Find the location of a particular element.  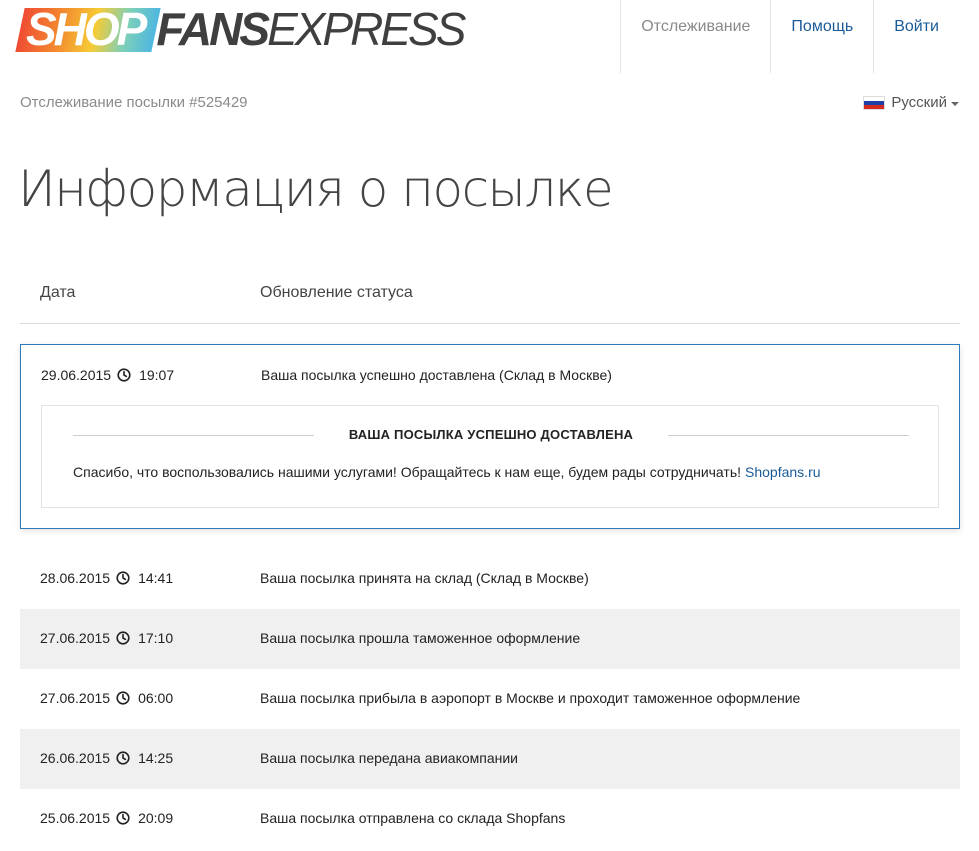

ru-flag-icon is located at coordinates (874, 102).